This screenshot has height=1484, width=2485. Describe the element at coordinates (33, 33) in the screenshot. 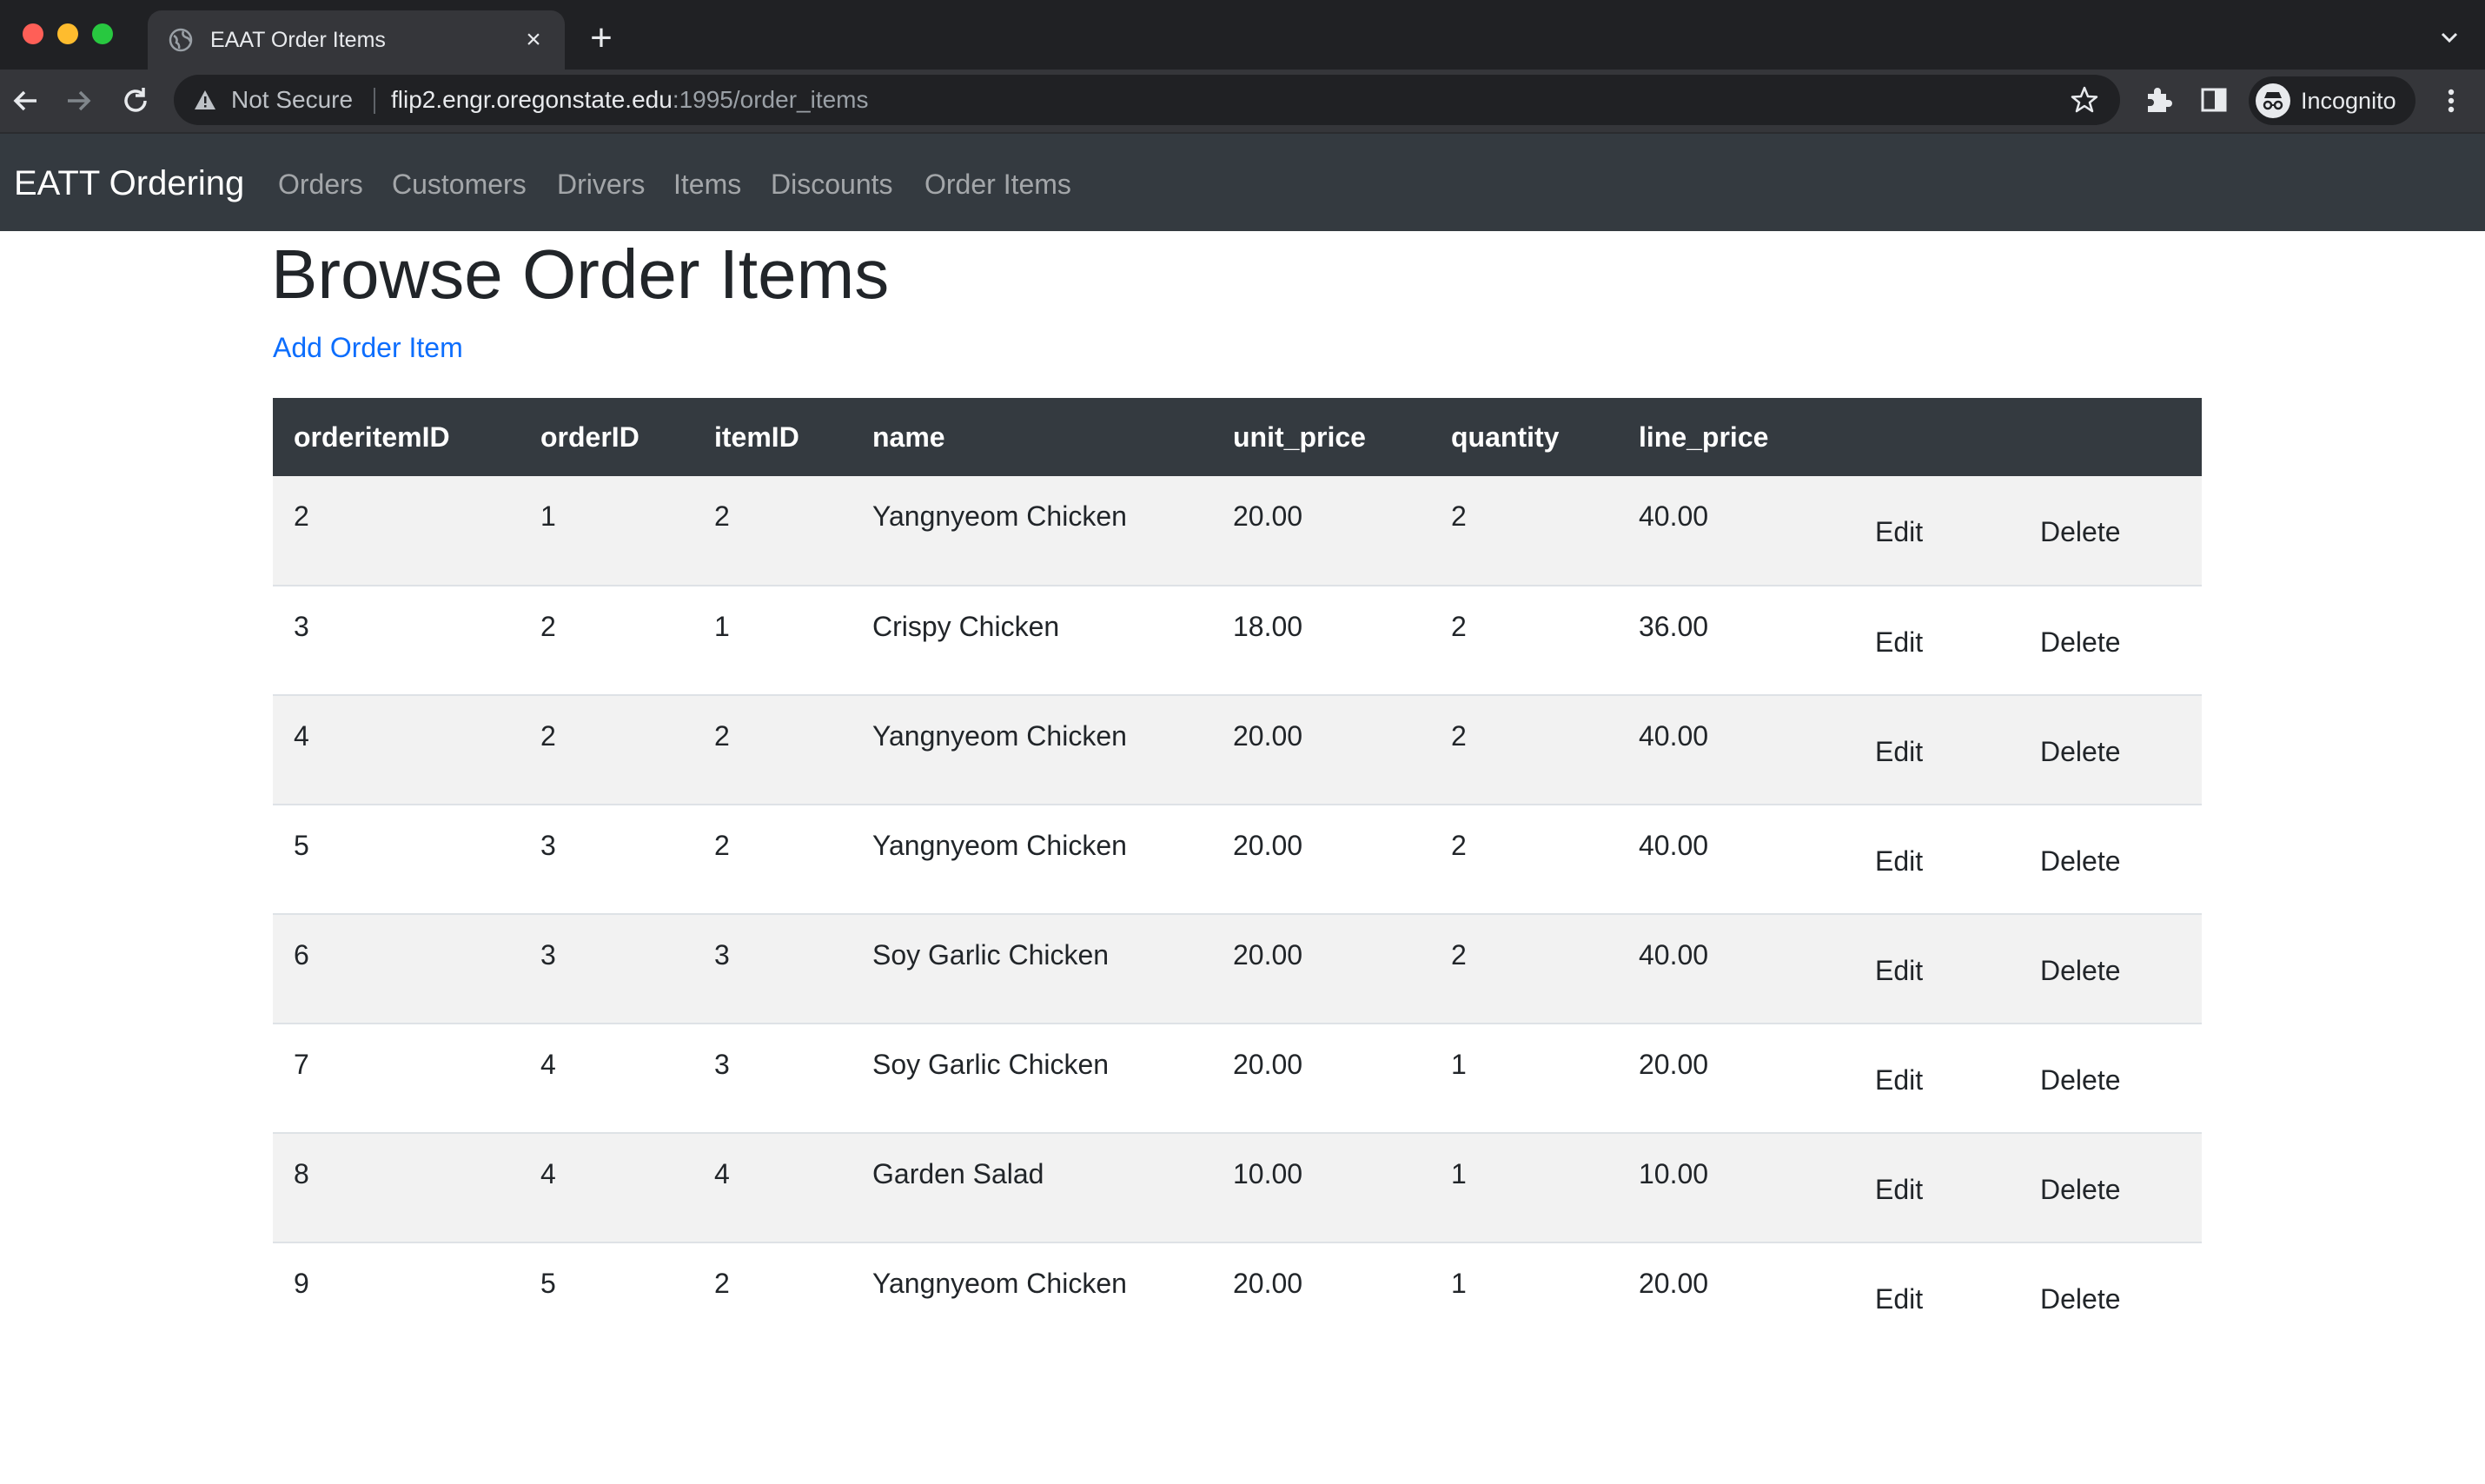

I see `close-window-button` at that location.